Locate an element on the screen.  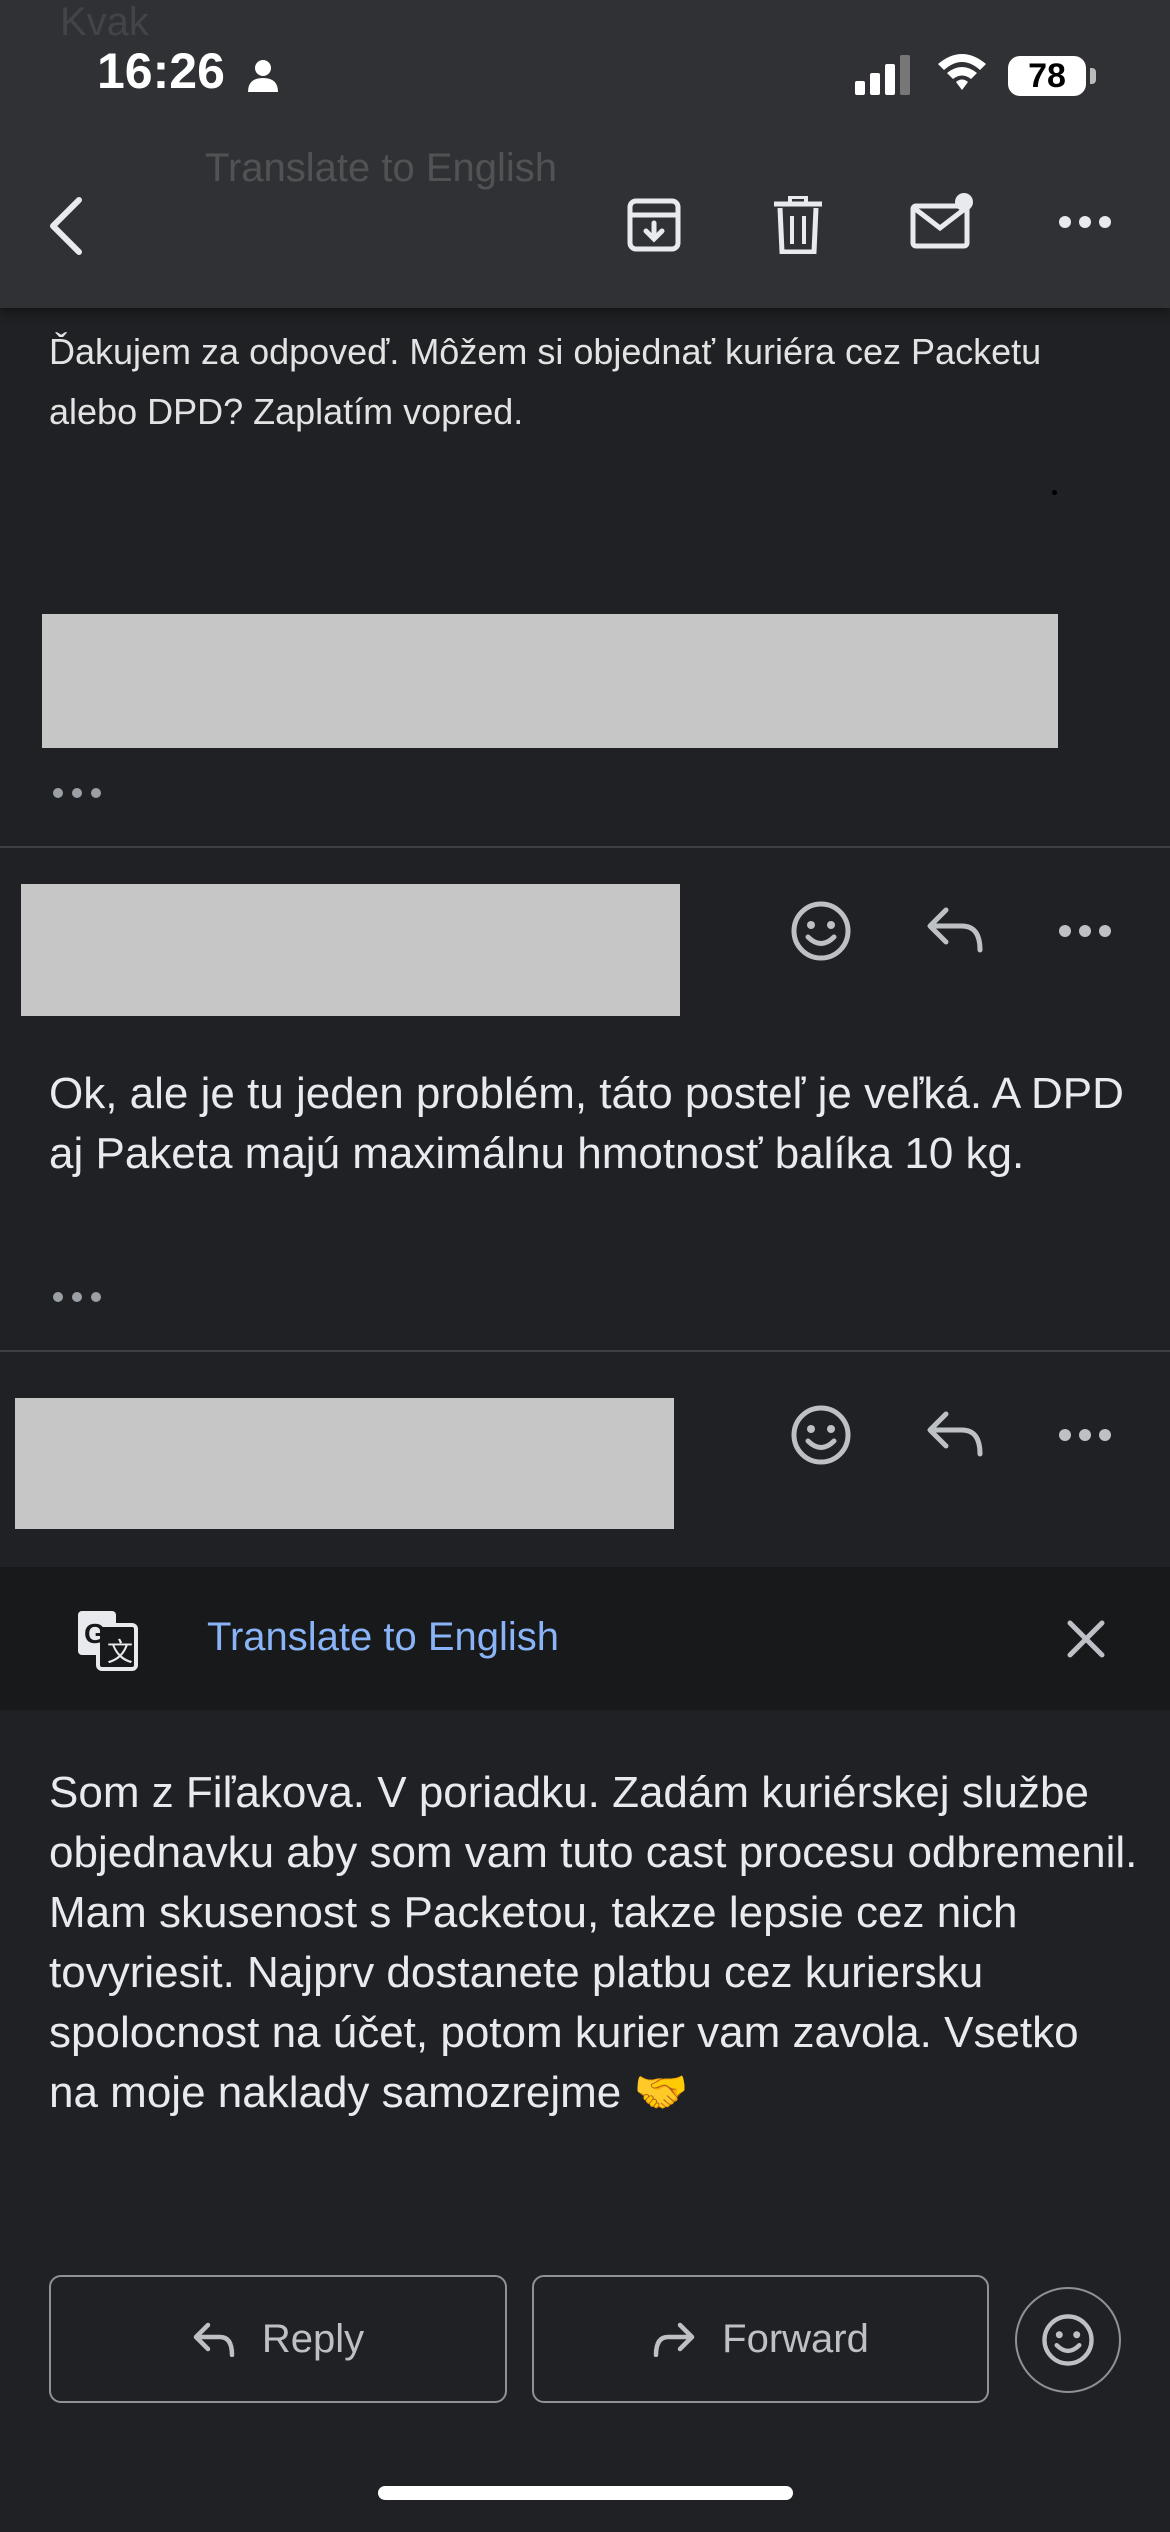
svg-text: G is located at coordinates (95, 1633).